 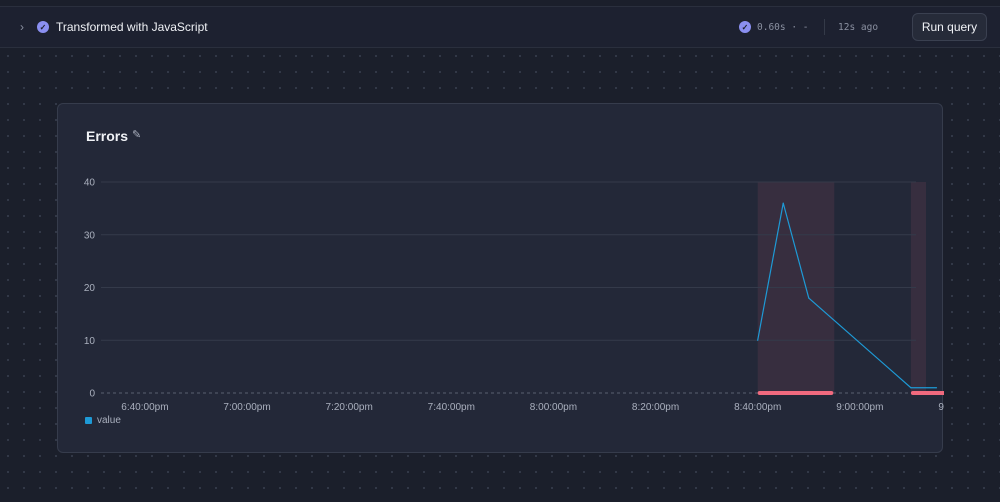 I want to click on y-tick-label: 40, so click(x=90, y=183).